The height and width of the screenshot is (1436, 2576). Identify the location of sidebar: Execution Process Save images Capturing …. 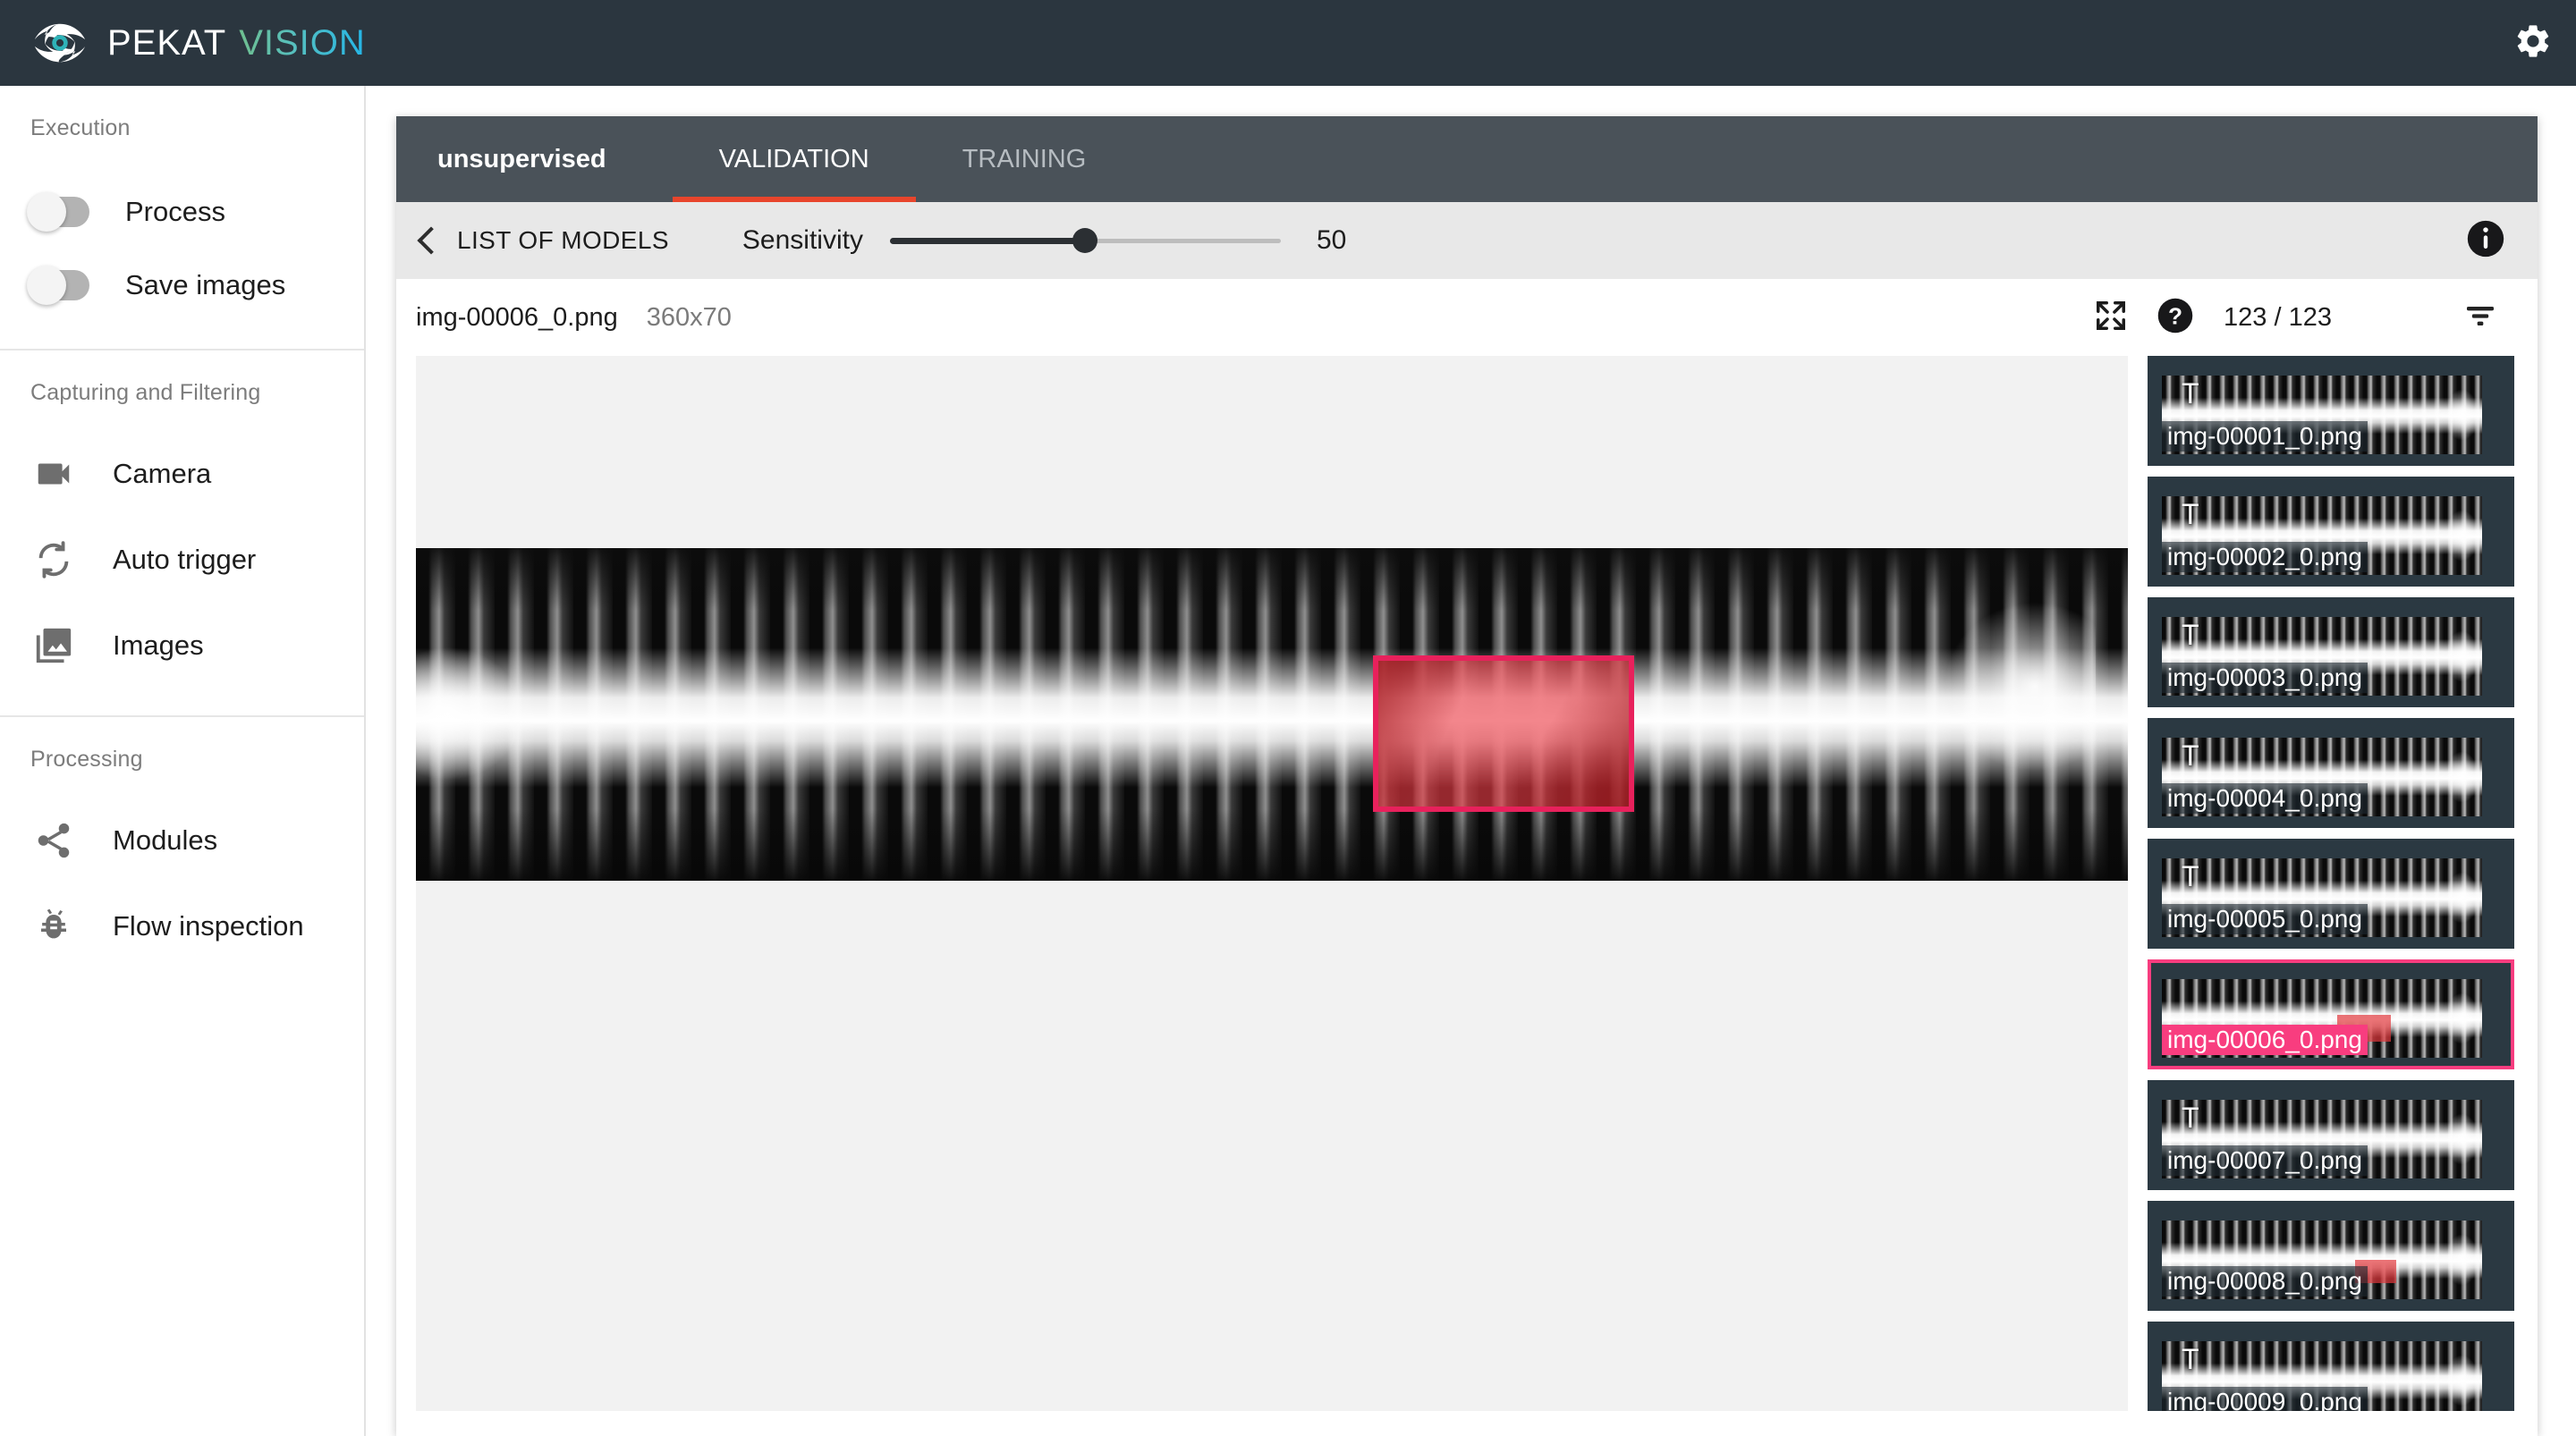
(183, 761).